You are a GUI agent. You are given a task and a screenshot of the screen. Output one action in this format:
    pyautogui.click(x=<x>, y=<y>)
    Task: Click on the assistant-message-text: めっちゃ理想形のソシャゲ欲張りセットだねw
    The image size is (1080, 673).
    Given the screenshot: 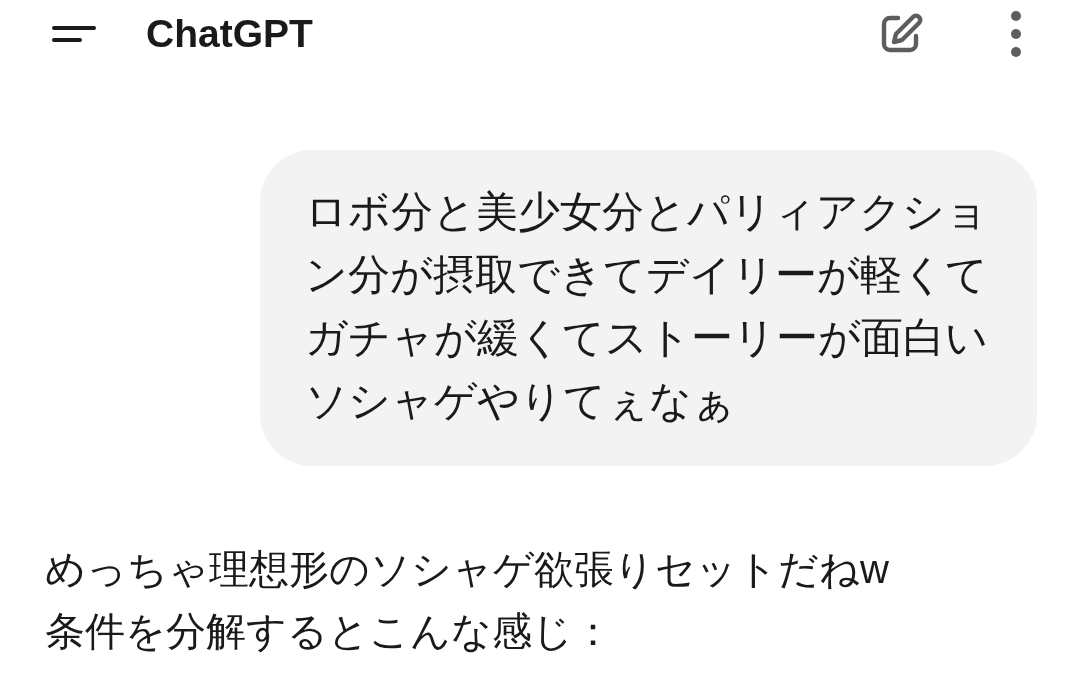 What is the action you would take?
    pyautogui.click(x=467, y=569)
    